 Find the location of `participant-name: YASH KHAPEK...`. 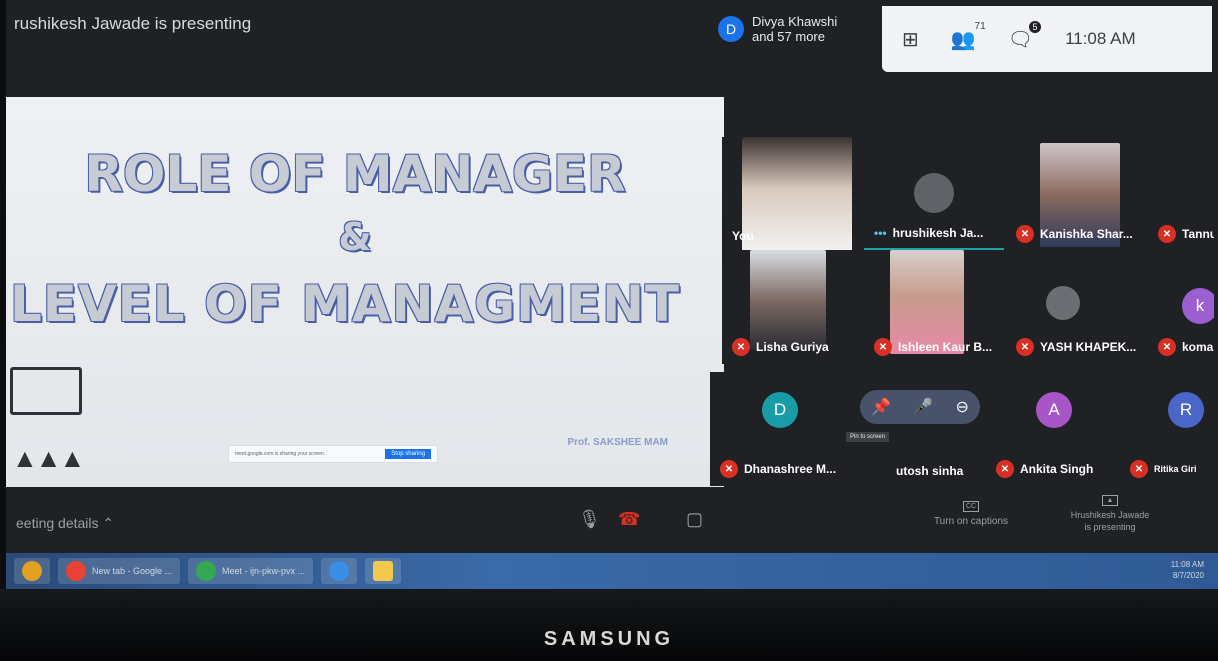

participant-name: YASH KHAPEK... is located at coordinates (1088, 347).